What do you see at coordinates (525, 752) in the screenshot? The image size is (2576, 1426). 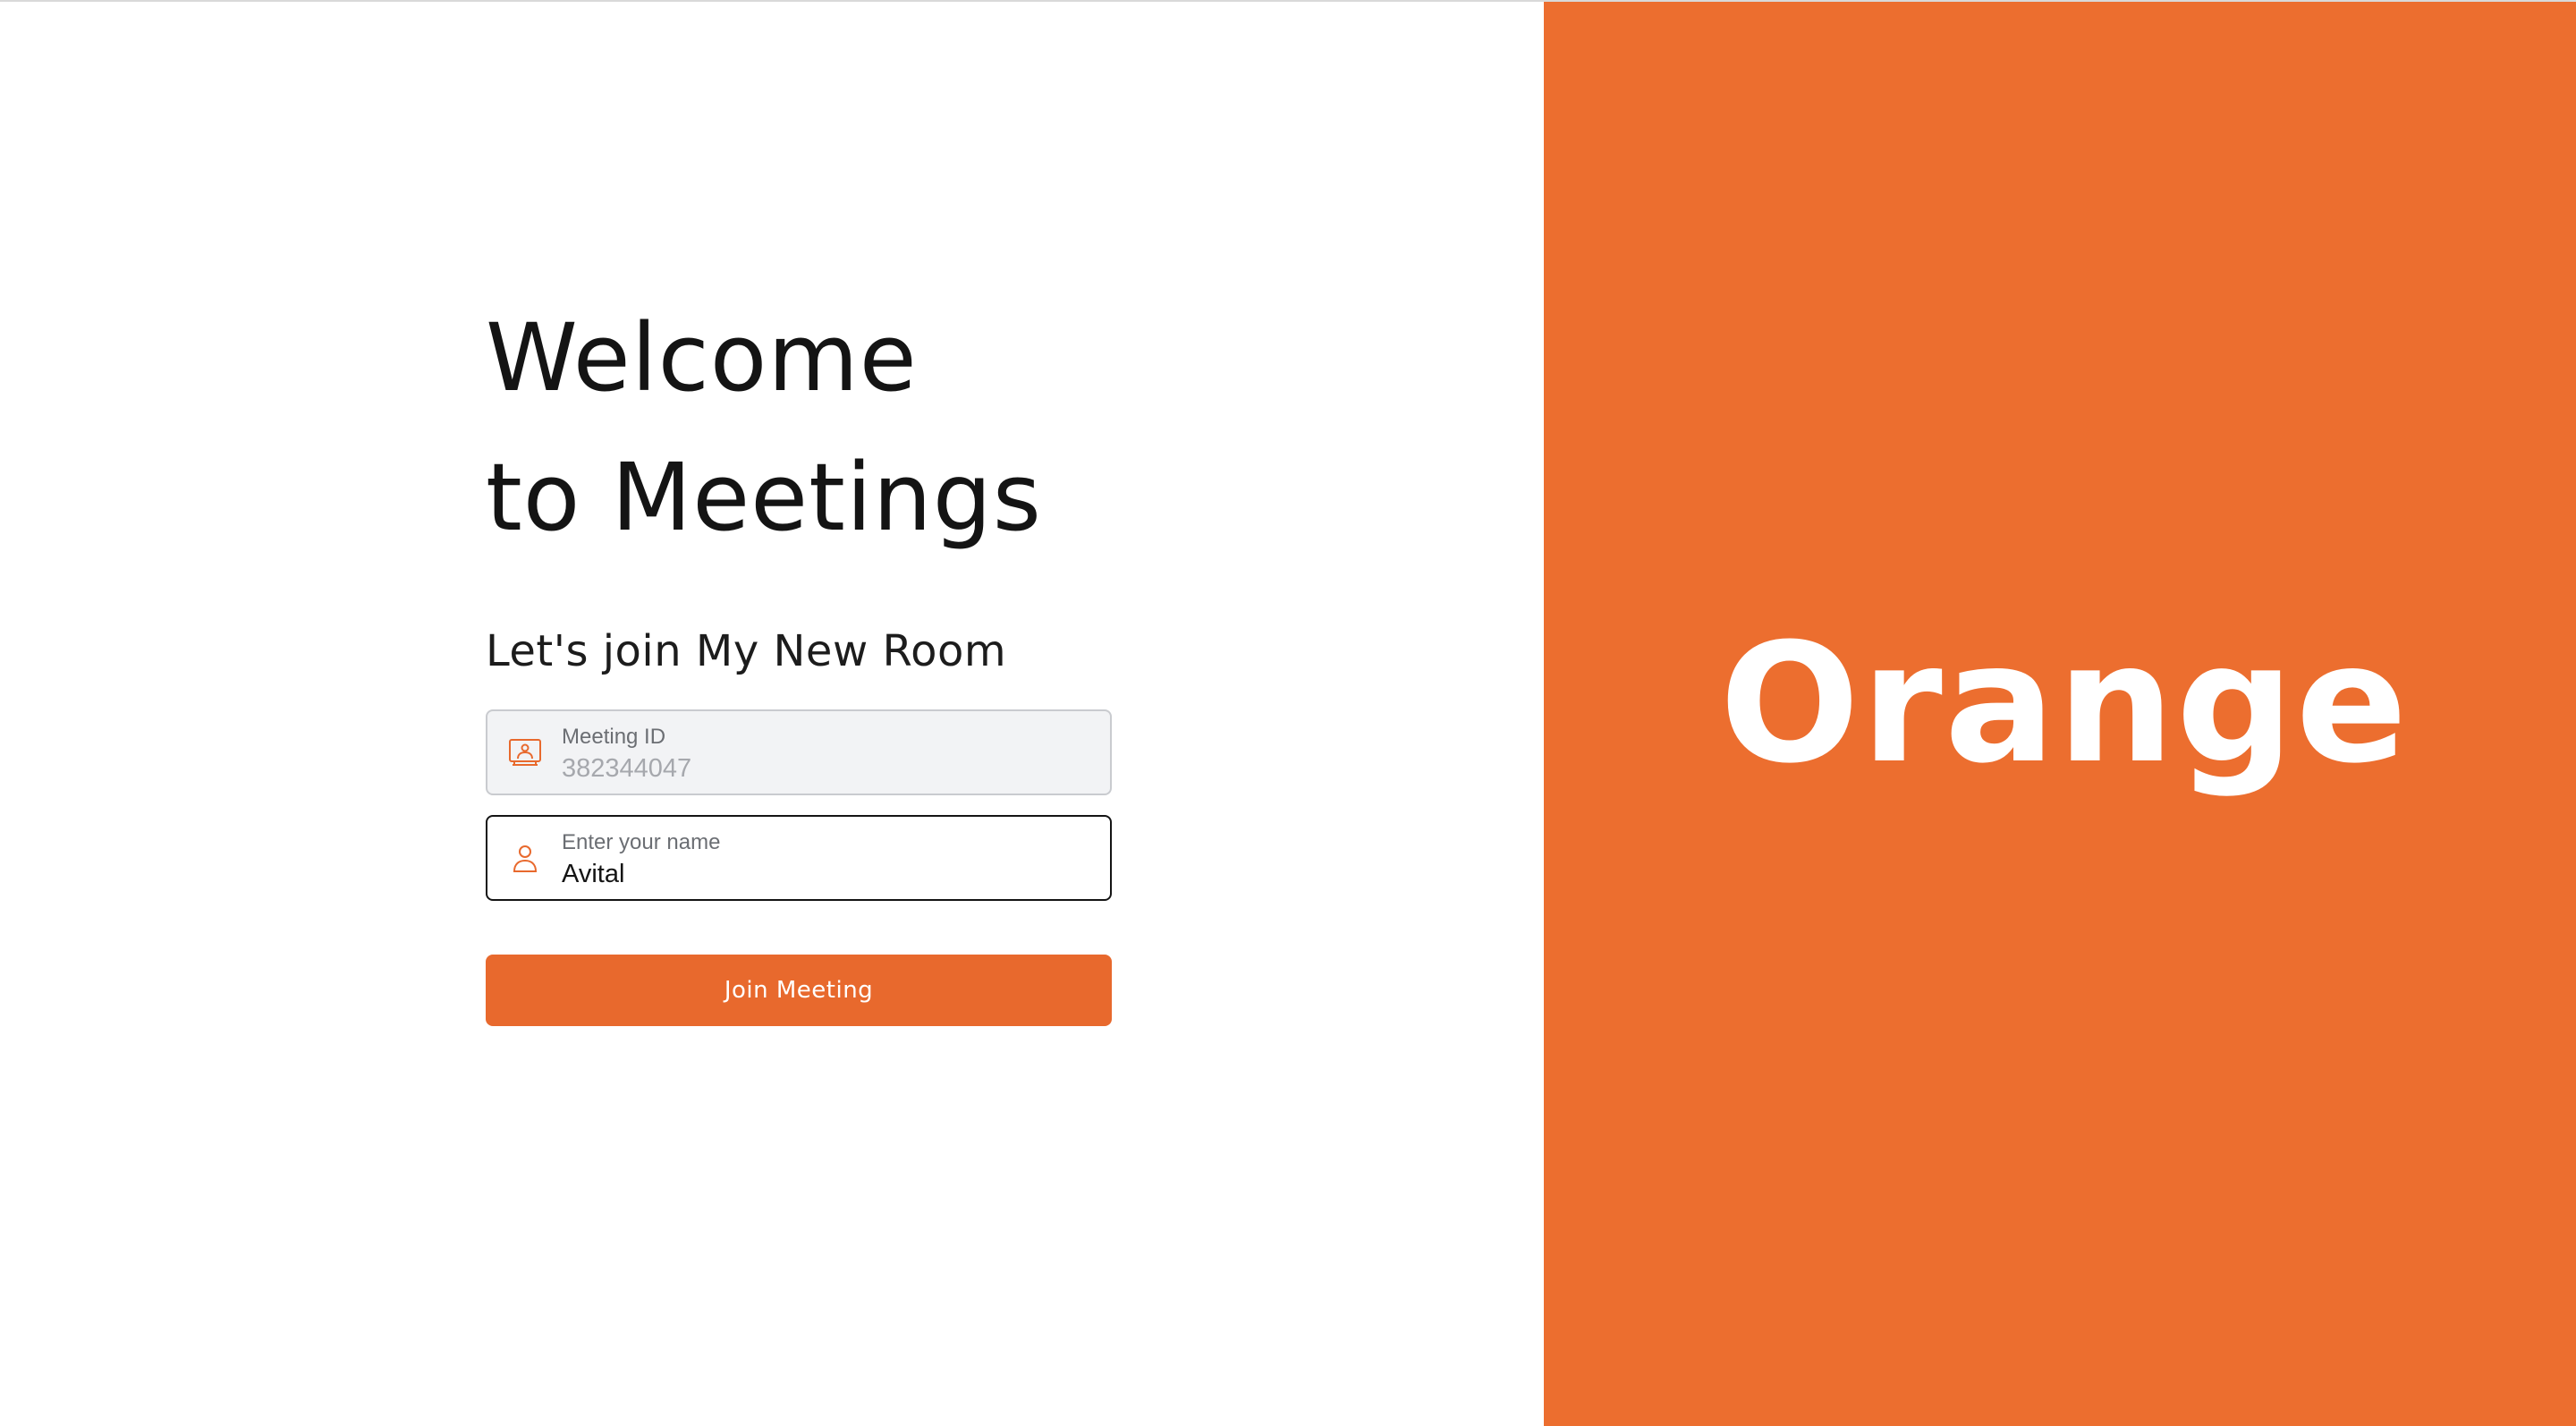 I see `meeting-room-icon` at bounding box center [525, 752].